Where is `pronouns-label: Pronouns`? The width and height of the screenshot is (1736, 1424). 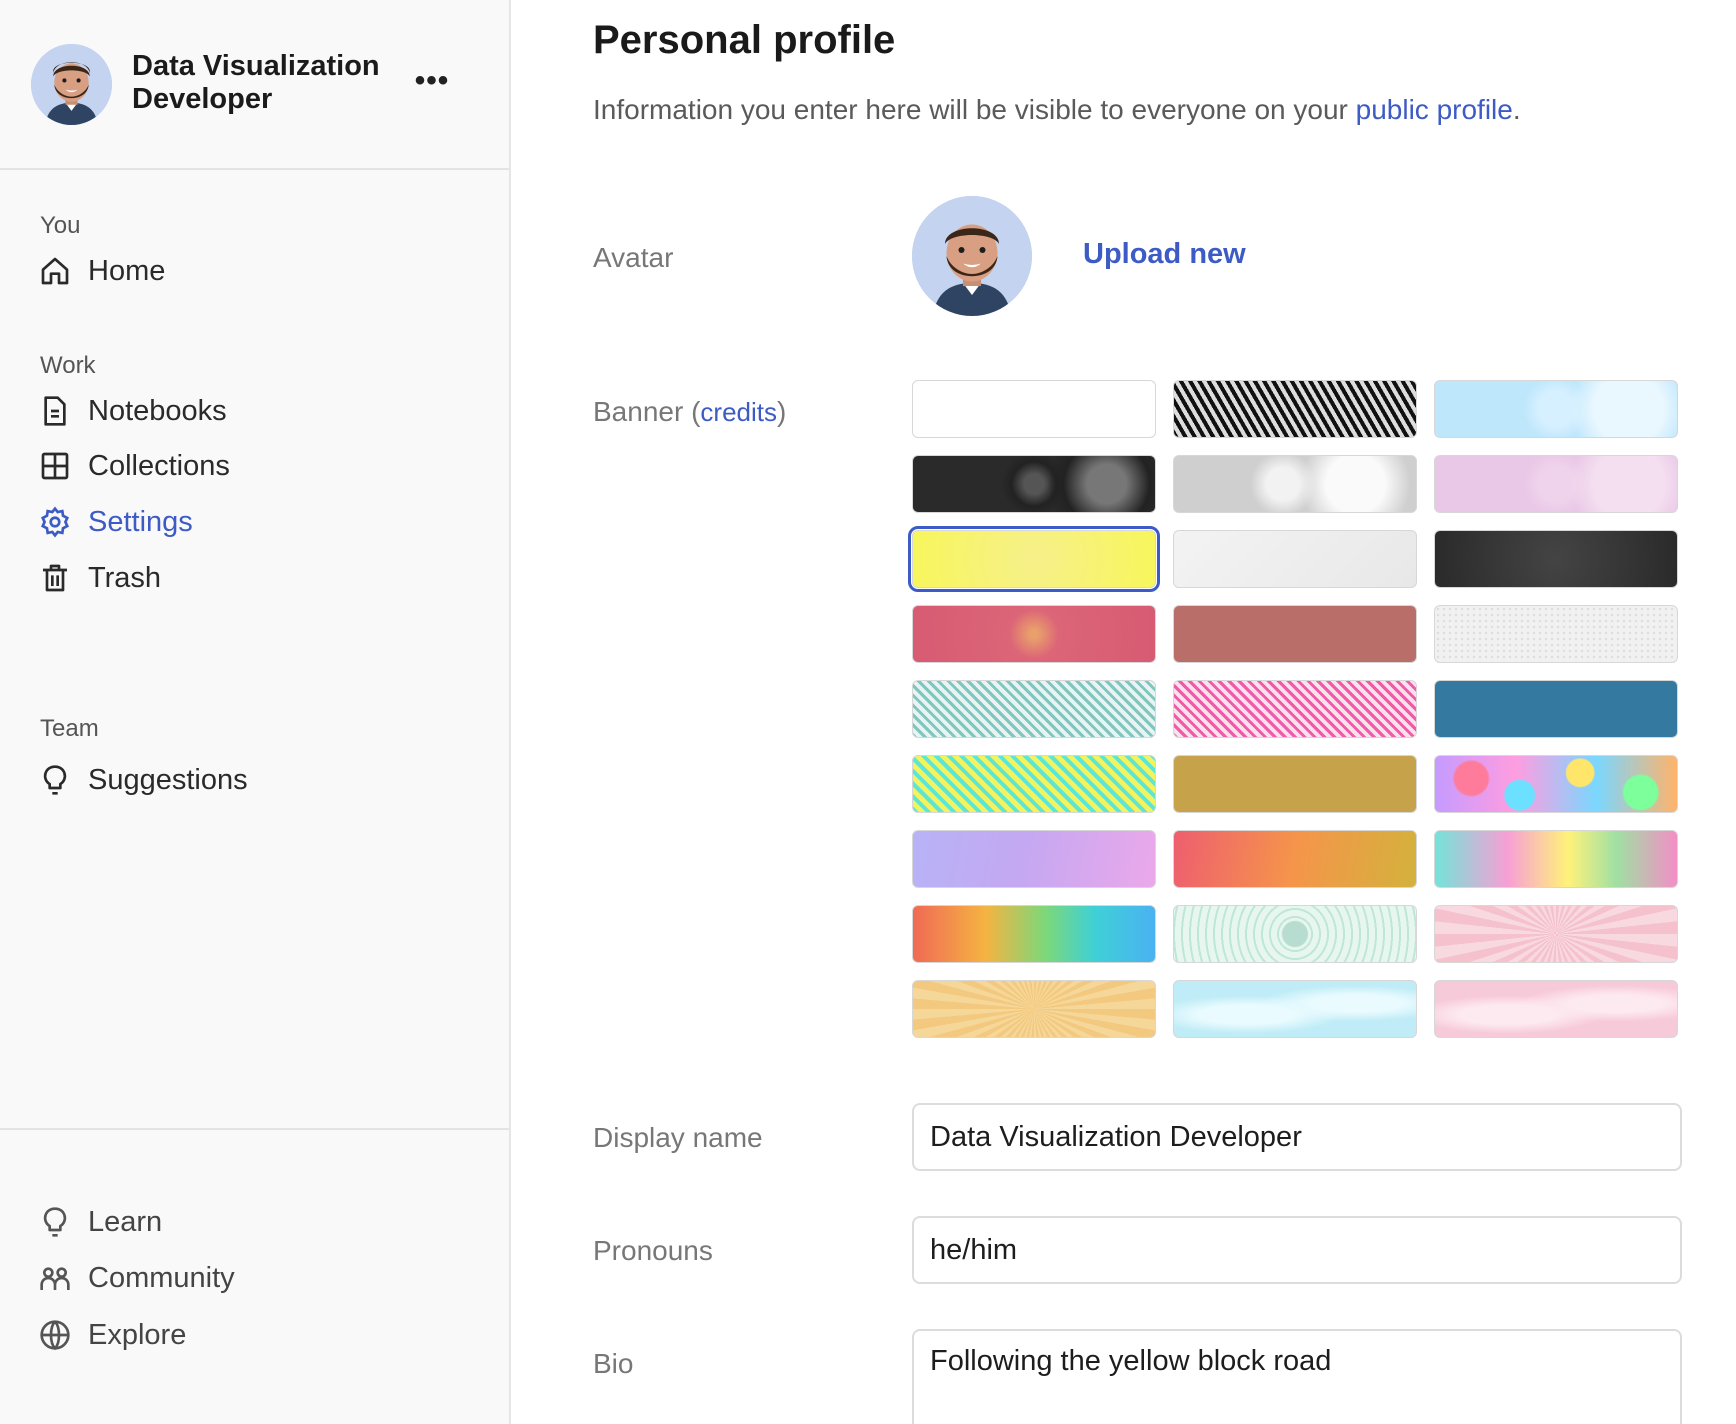
pronouns-label: Pronouns is located at coordinates (653, 1250).